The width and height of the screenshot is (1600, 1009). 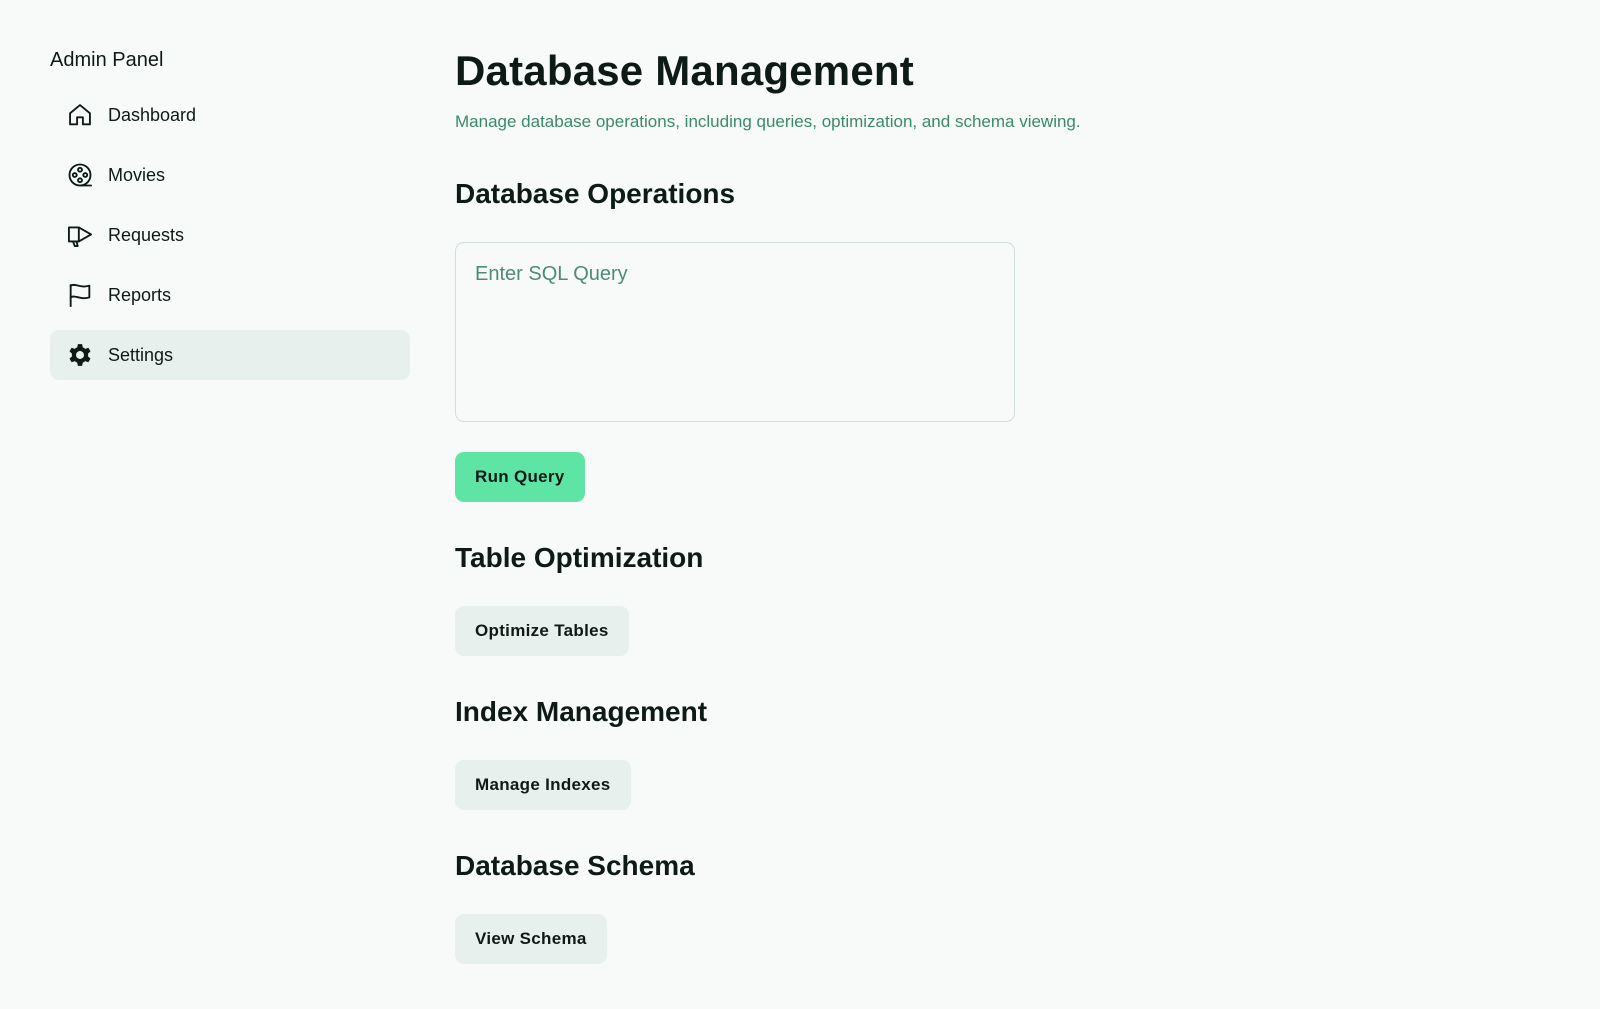 I want to click on section-title-index-management: Index Management, so click(x=581, y=711).